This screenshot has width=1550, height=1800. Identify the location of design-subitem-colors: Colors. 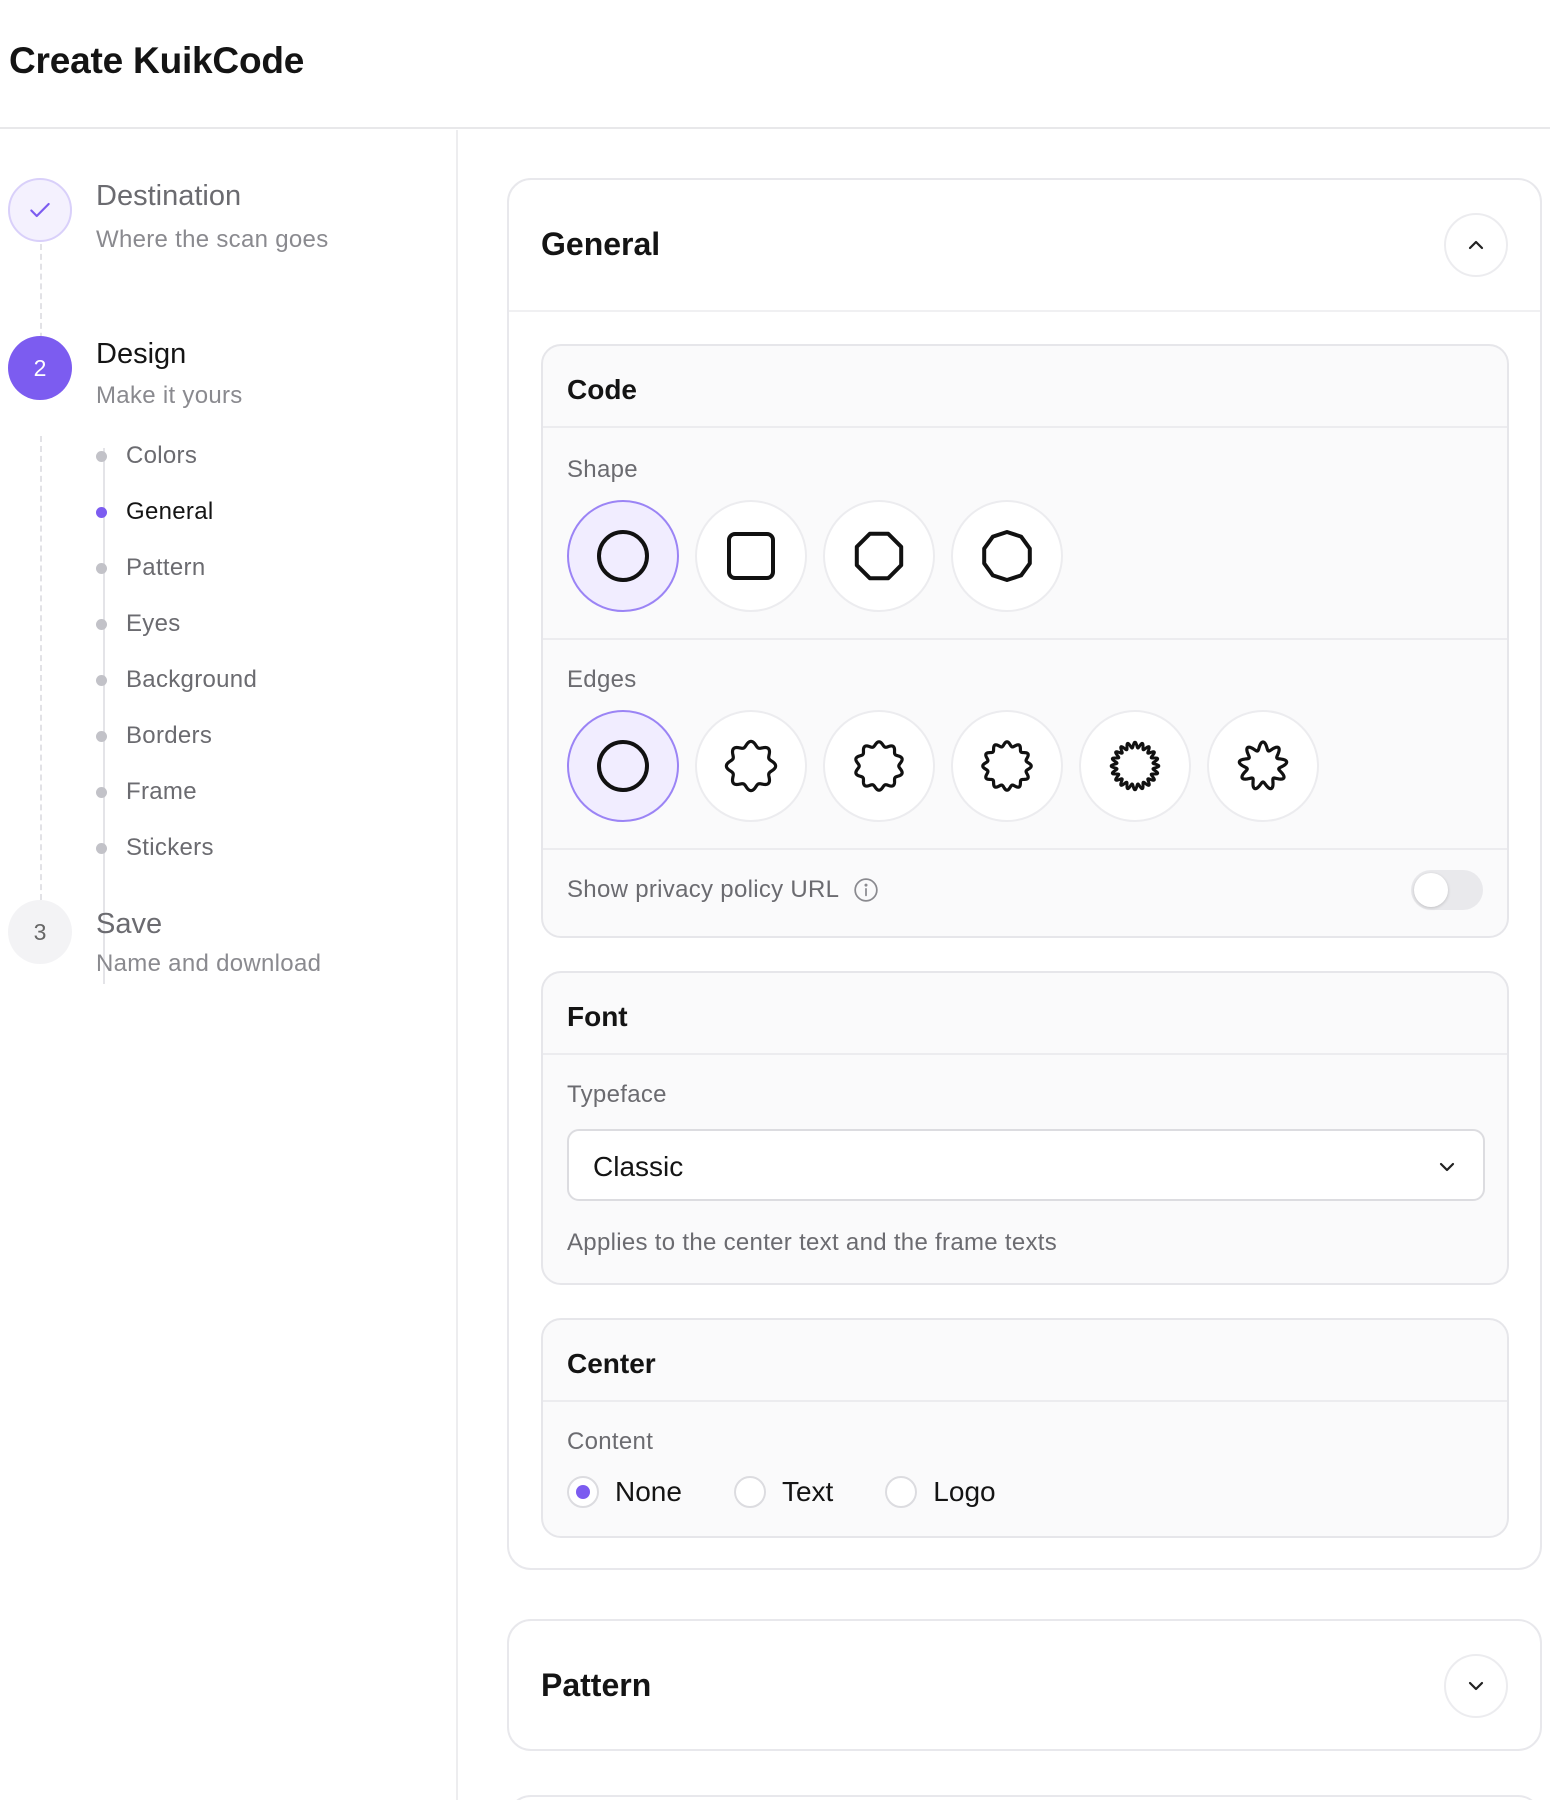
(146, 456).